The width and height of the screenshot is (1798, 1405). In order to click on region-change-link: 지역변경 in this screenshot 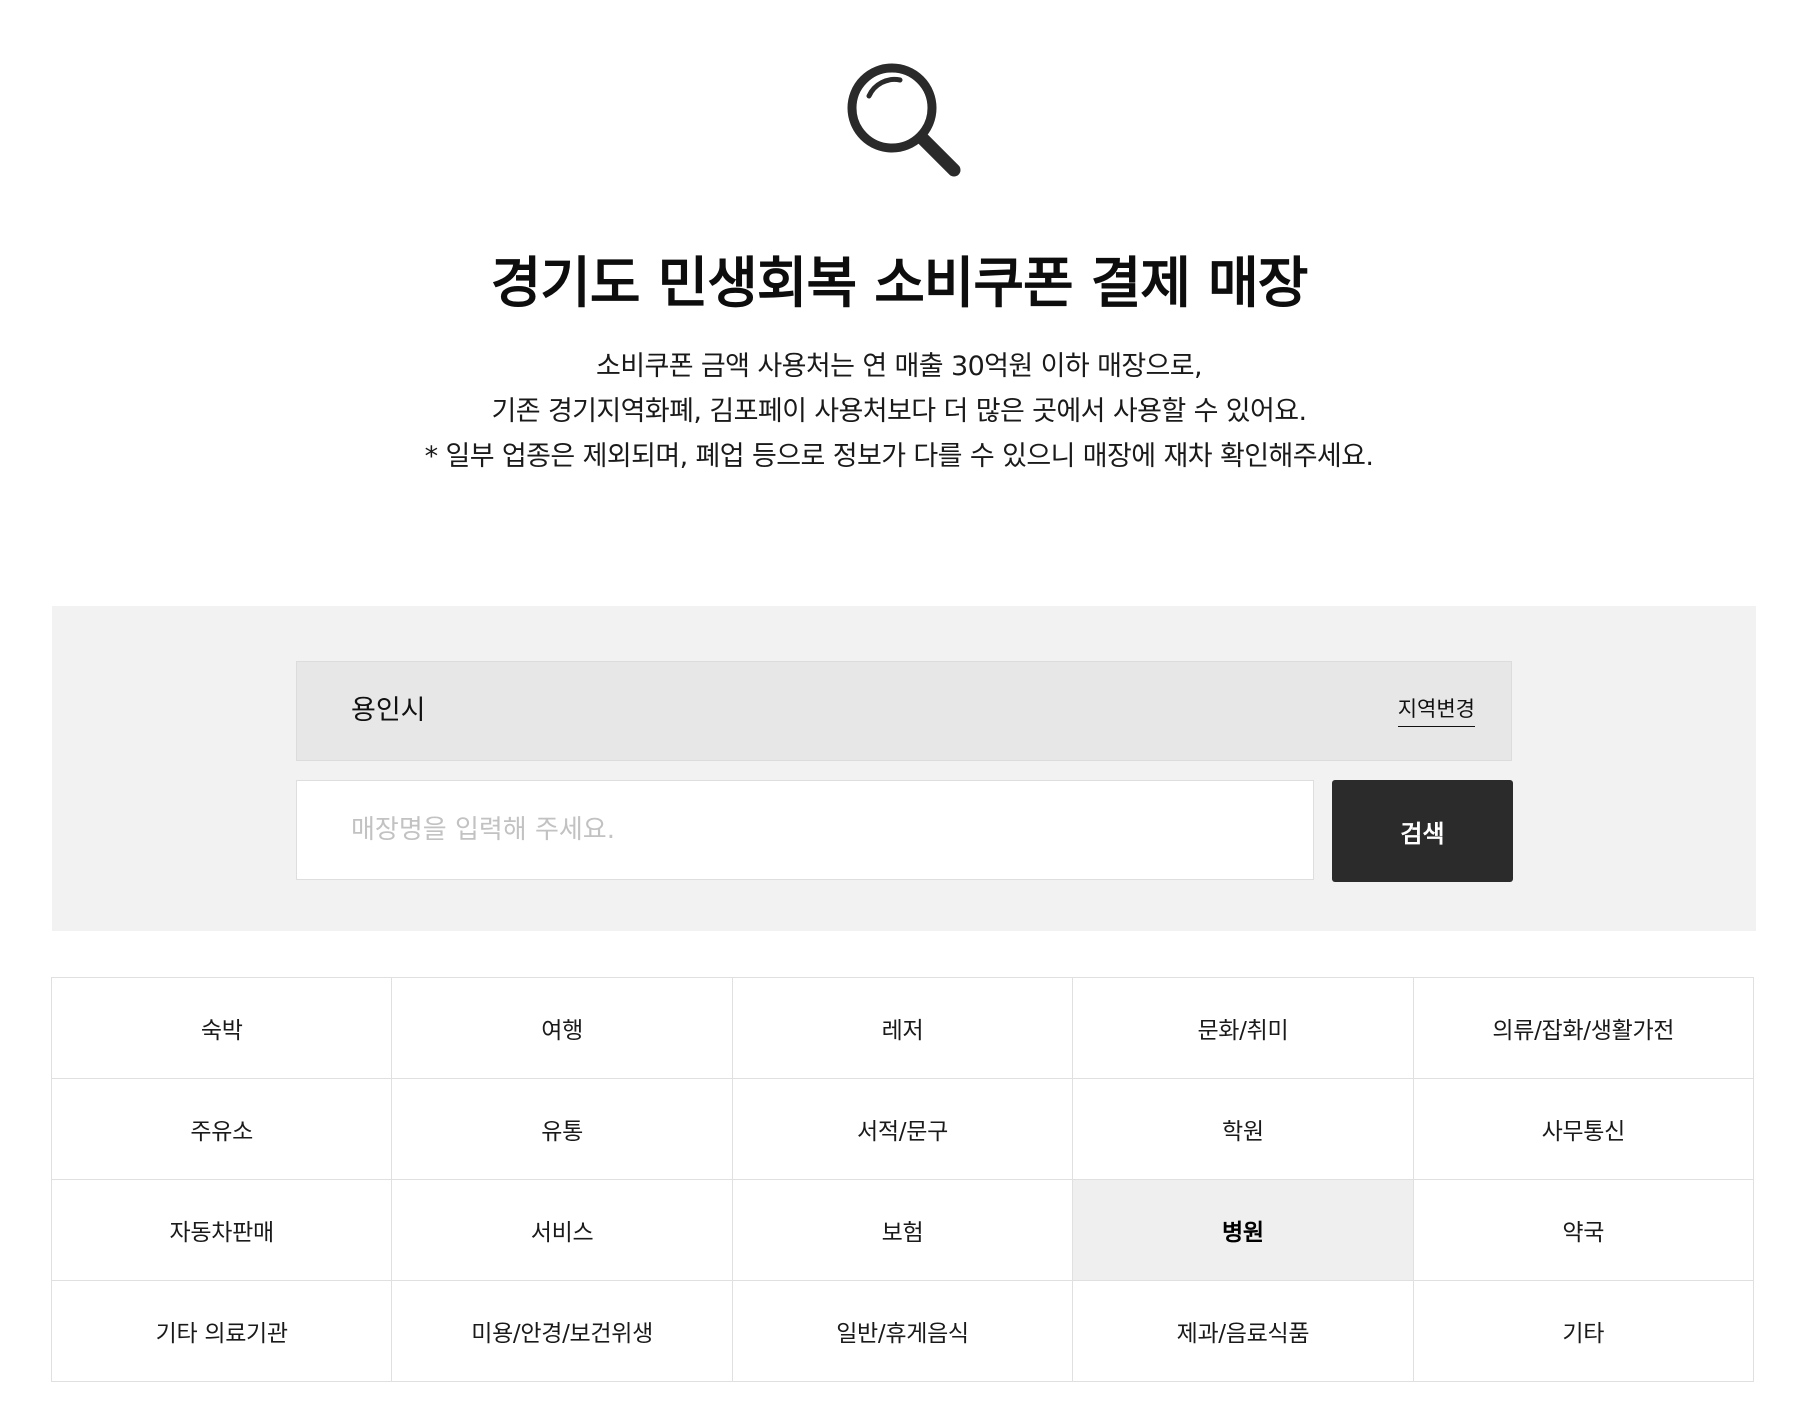, I will do `click(1436, 711)`.